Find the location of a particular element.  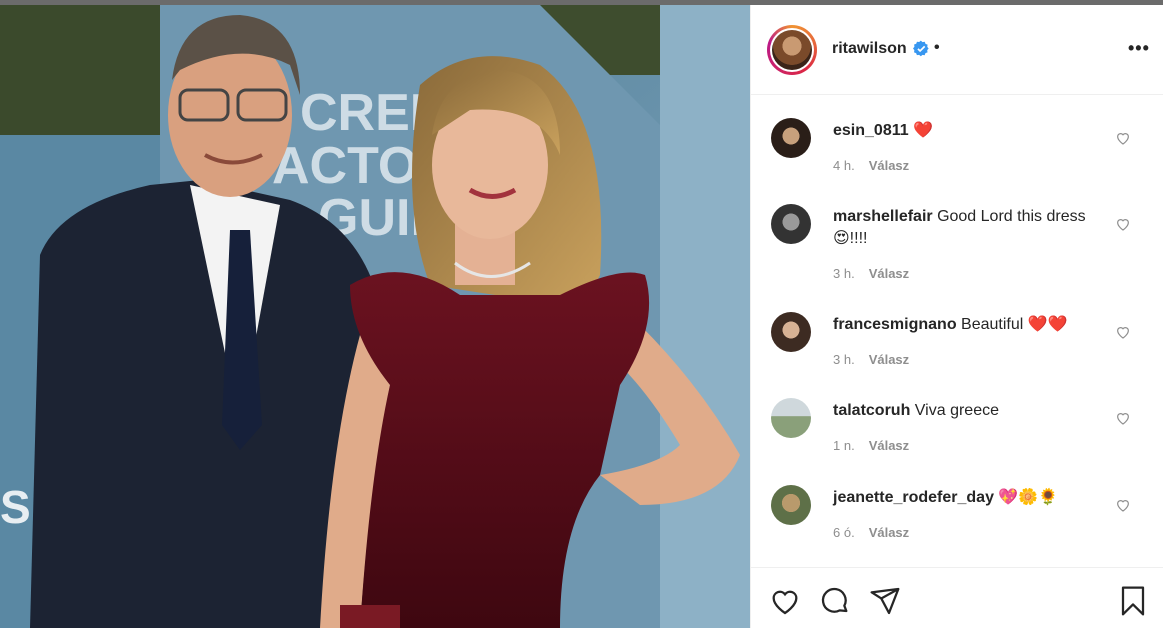

comment-text: Viva greece is located at coordinates (956, 410).